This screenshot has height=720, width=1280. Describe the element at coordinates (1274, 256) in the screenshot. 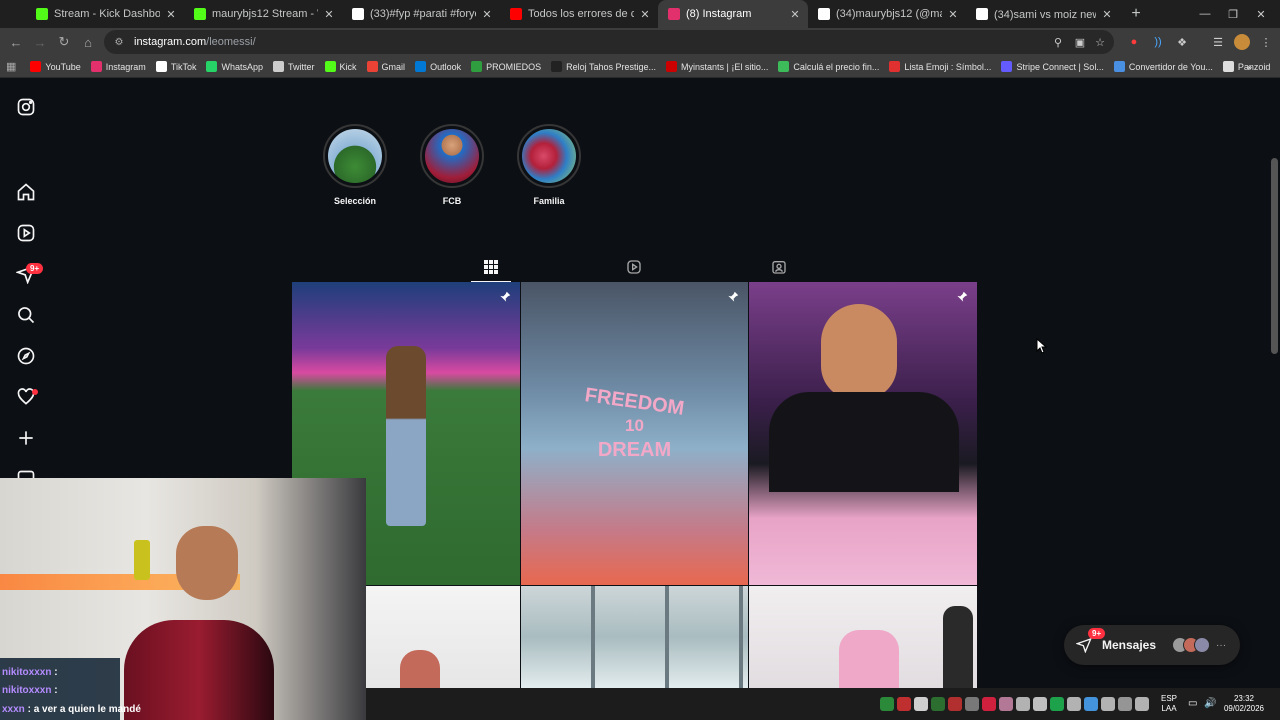

I see `scroll-thumb` at that location.